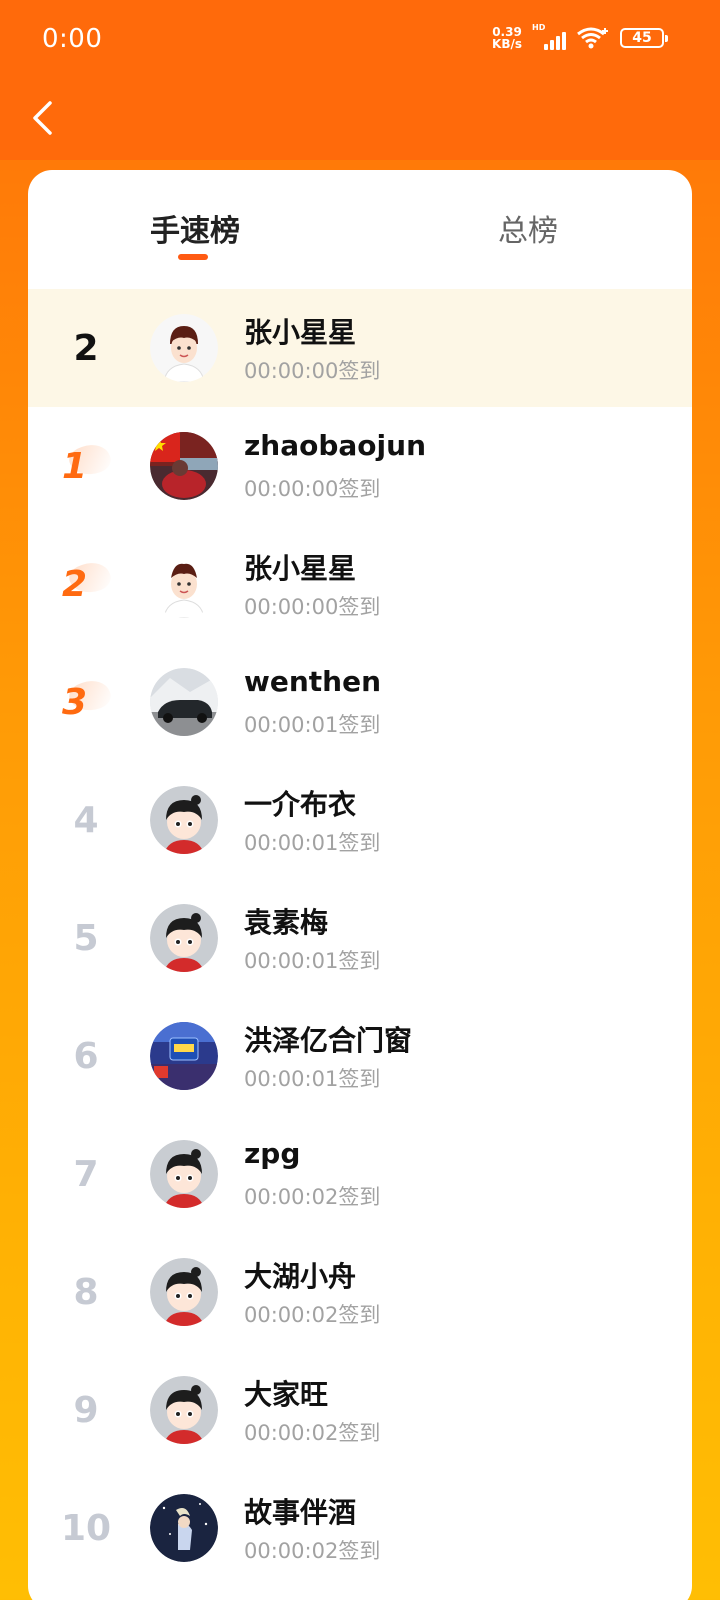 This screenshot has height=1600, width=720. What do you see at coordinates (86, 1410) in the screenshot?
I see `rank-number: 9` at bounding box center [86, 1410].